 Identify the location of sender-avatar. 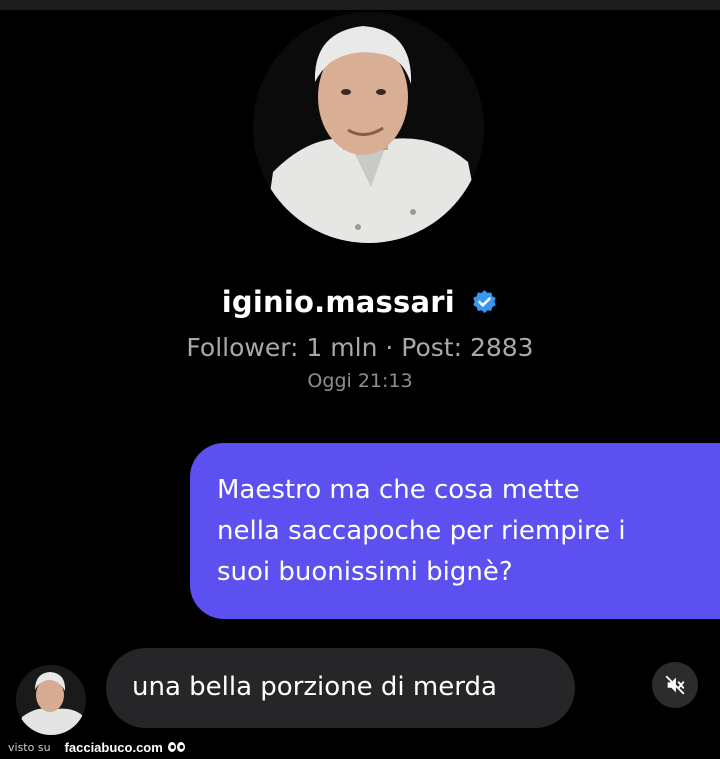
(51, 700).